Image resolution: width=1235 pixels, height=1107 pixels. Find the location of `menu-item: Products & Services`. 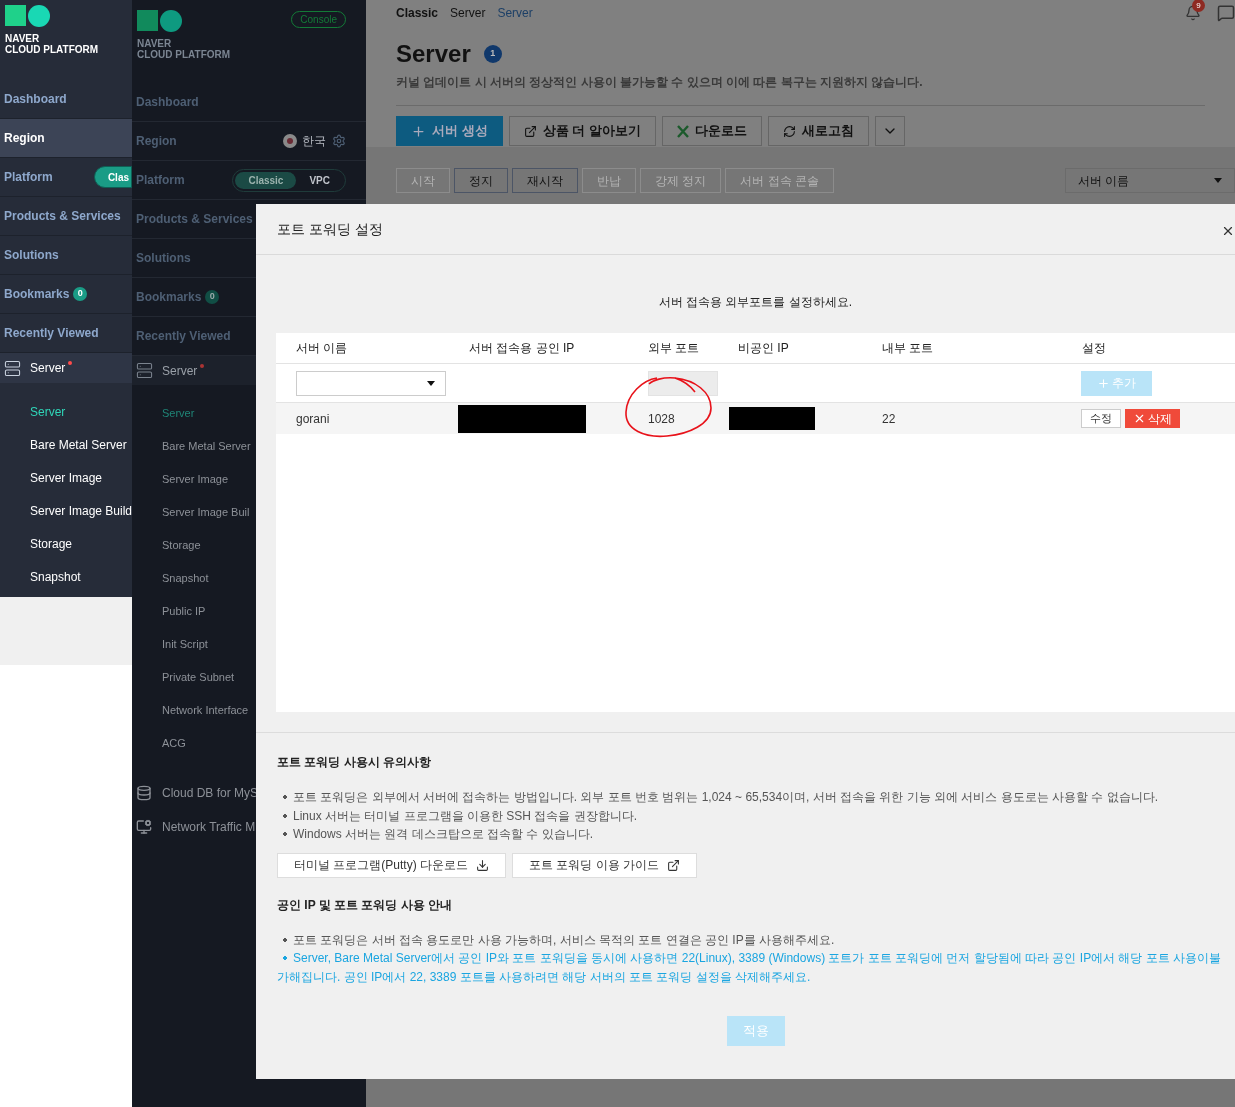

menu-item: Products & Services is located at coordinates (66, 216).